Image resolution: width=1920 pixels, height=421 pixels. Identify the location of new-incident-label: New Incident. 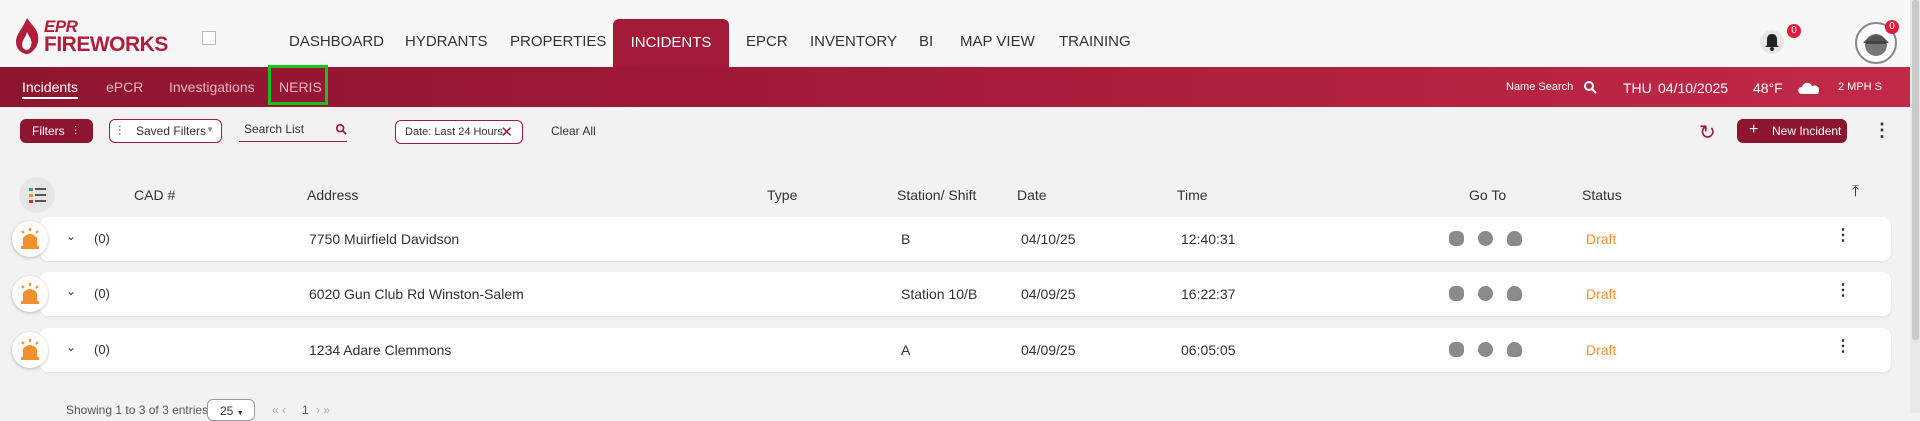
(1807, 131).